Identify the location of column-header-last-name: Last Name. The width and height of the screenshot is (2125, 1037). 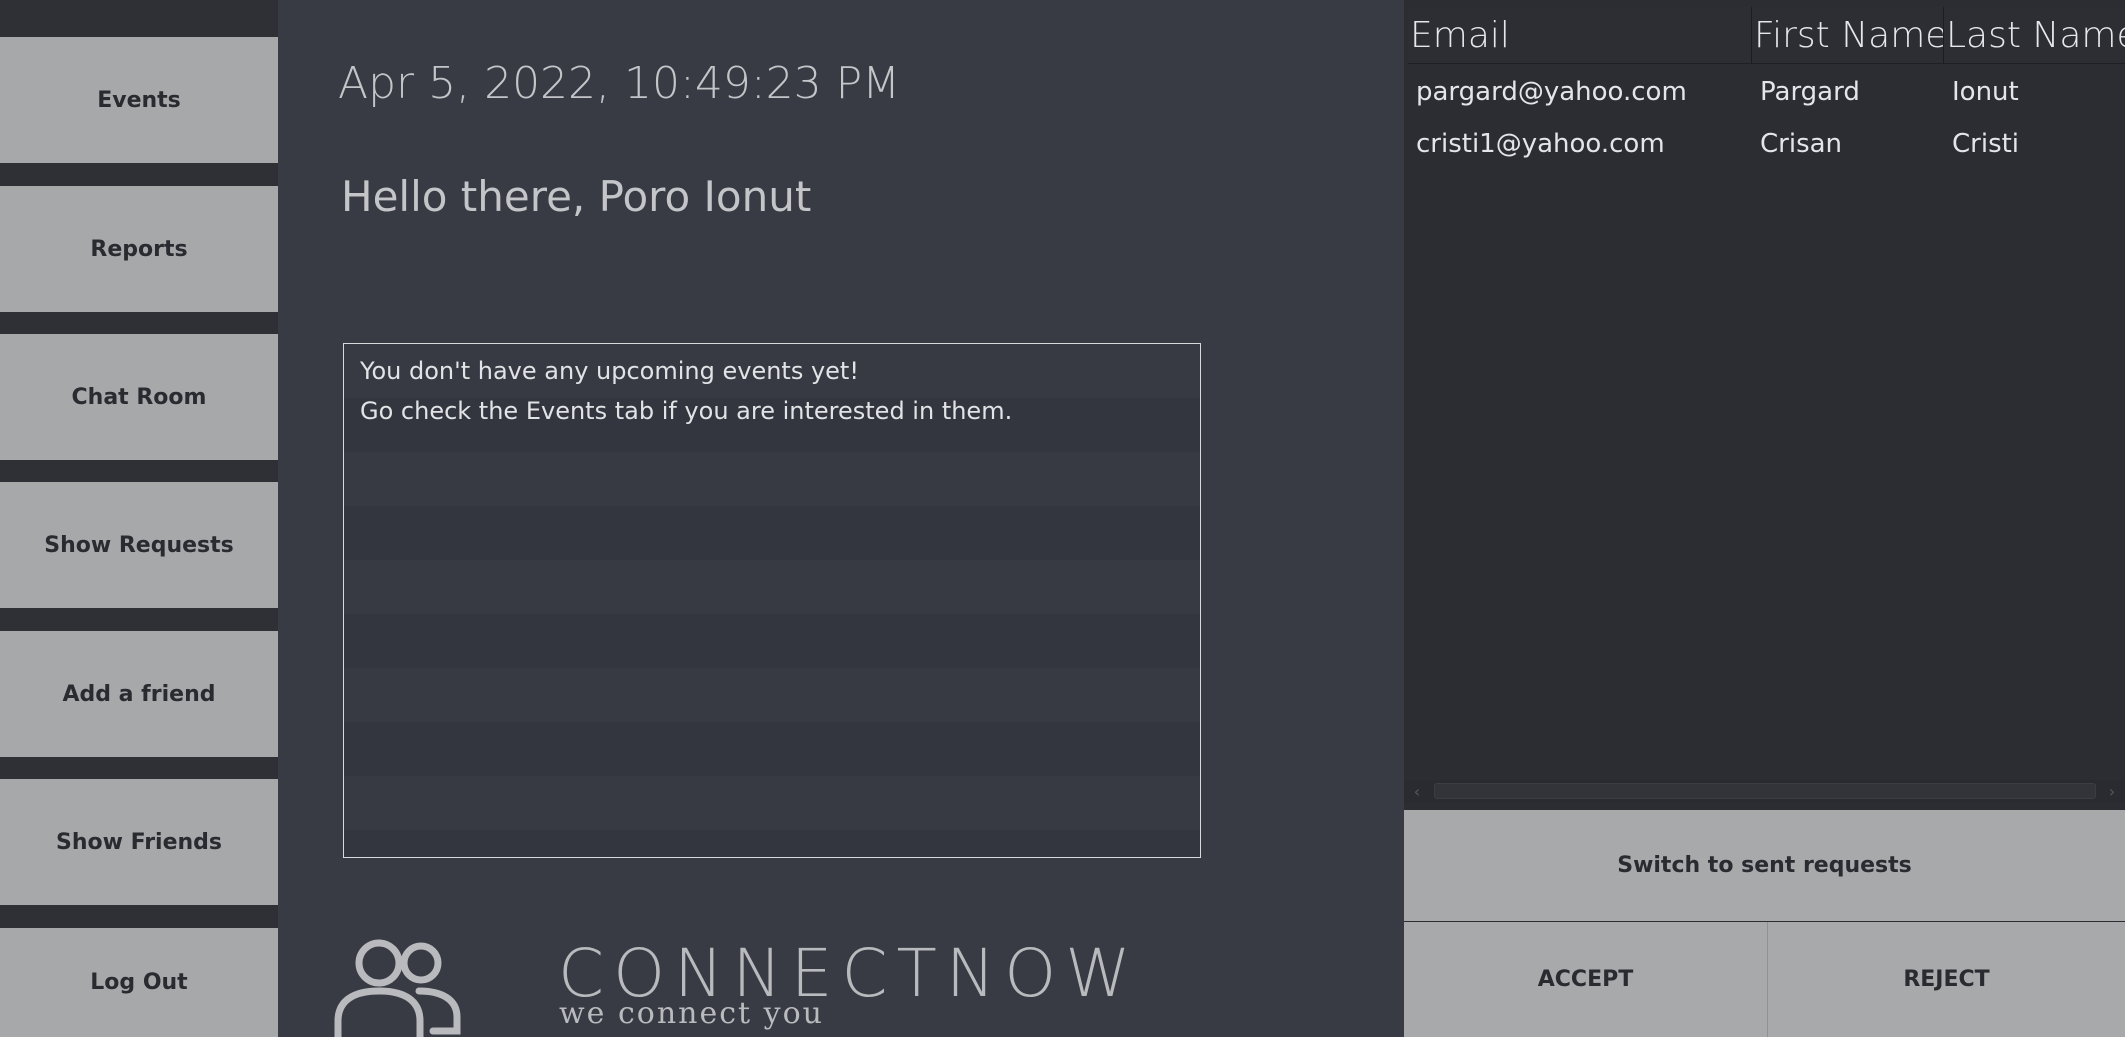
(2034, 35).